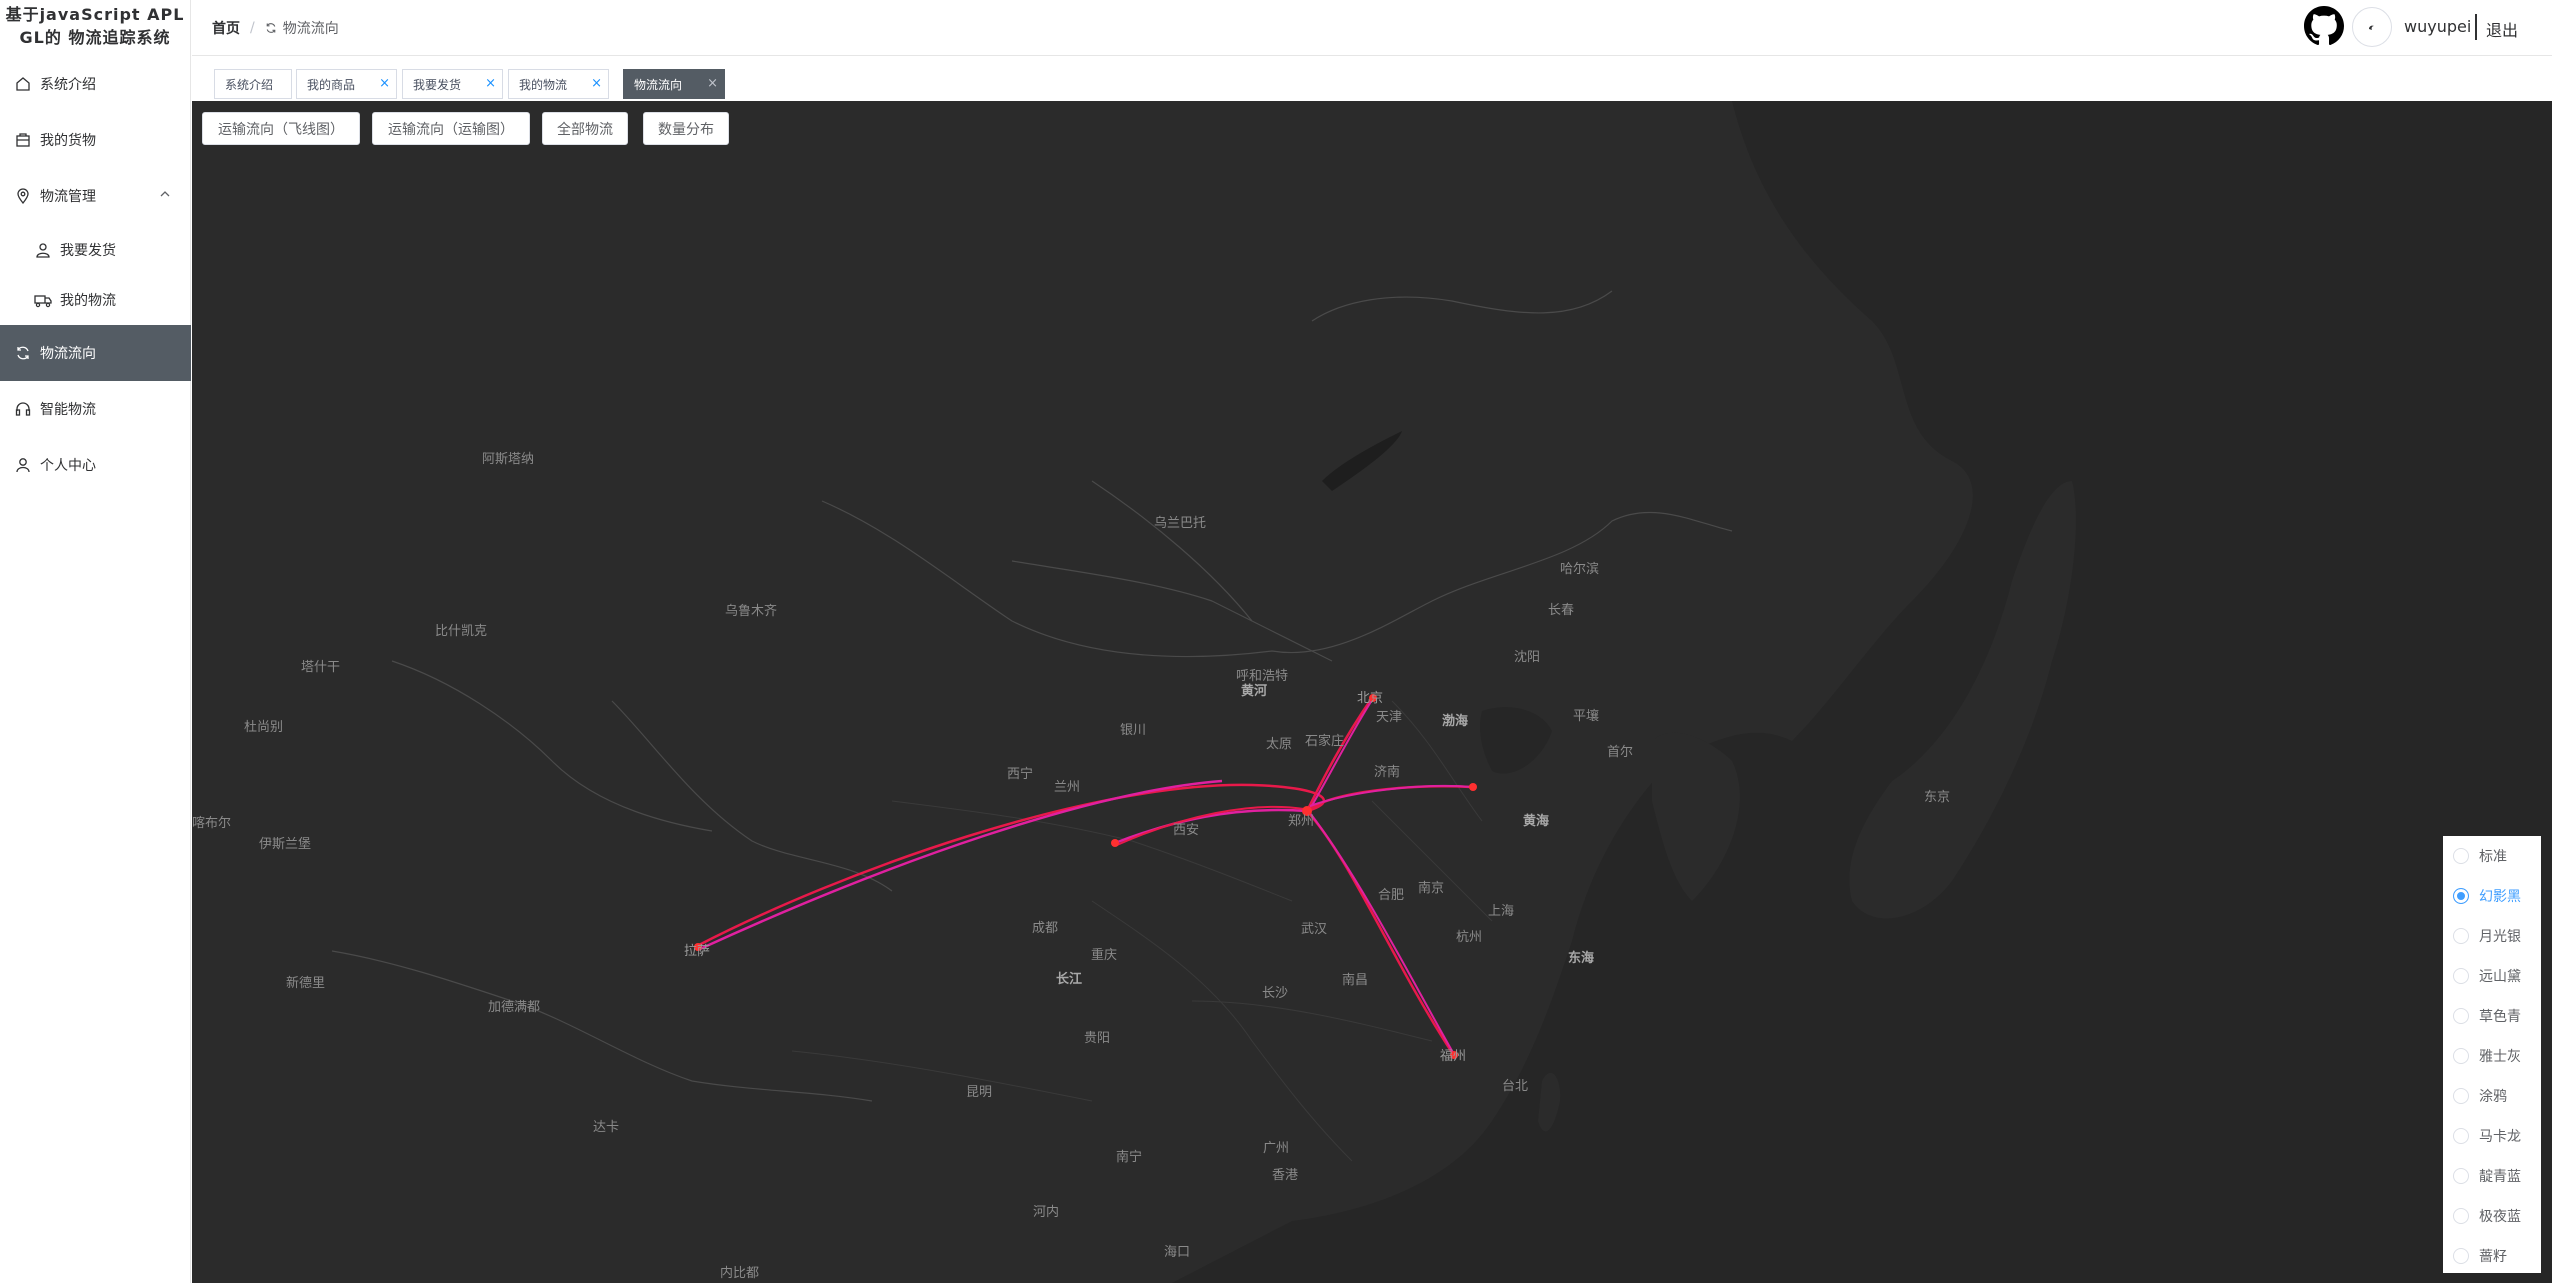 The width and height of the screenshot is (2552, 1283). I want to click on map-label-wuhan: 武汉, so click(1314, 928).